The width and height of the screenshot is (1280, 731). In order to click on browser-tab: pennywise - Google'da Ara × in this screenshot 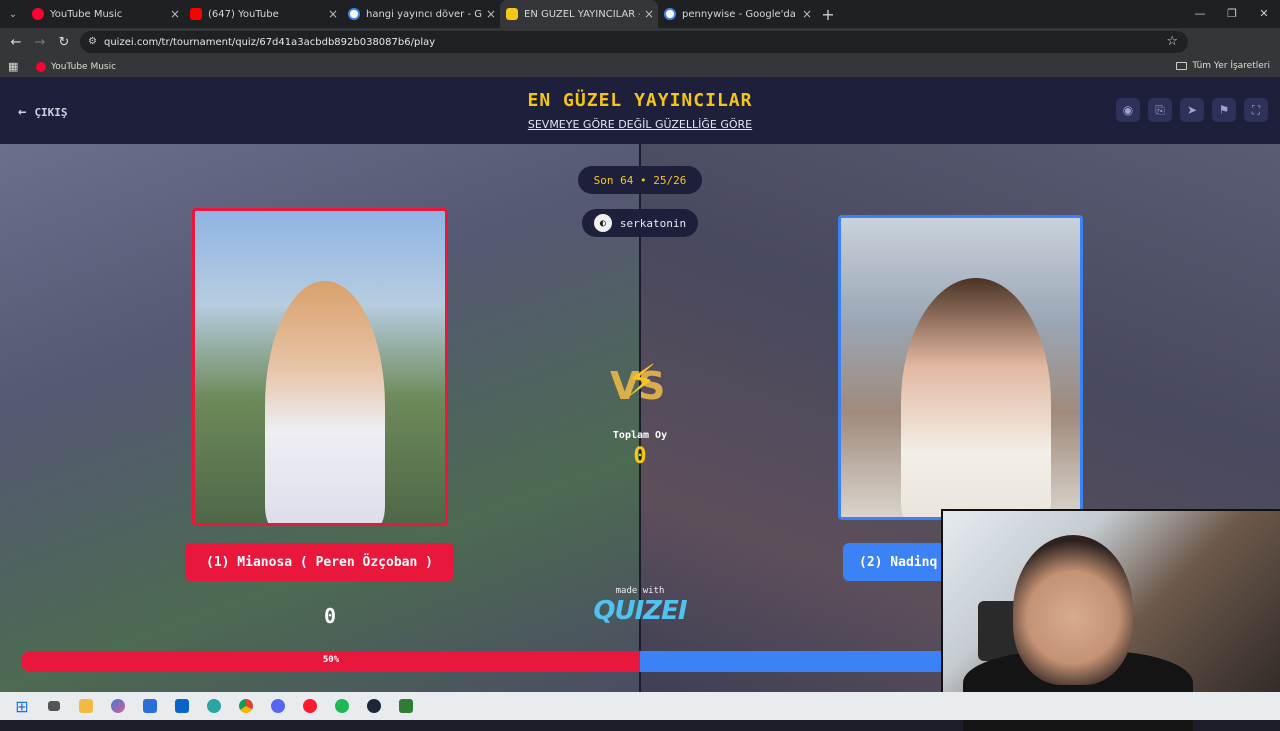, I will do `click(737, 14)`.